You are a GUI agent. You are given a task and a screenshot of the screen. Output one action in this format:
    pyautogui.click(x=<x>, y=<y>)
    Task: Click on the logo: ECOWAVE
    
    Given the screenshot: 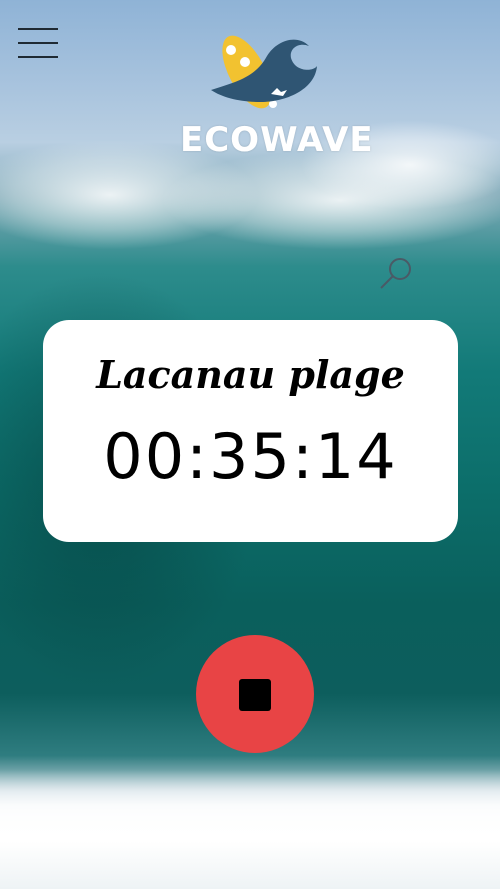 What is the action you would take?
    pyautogui.click(x=277, y=97)
    